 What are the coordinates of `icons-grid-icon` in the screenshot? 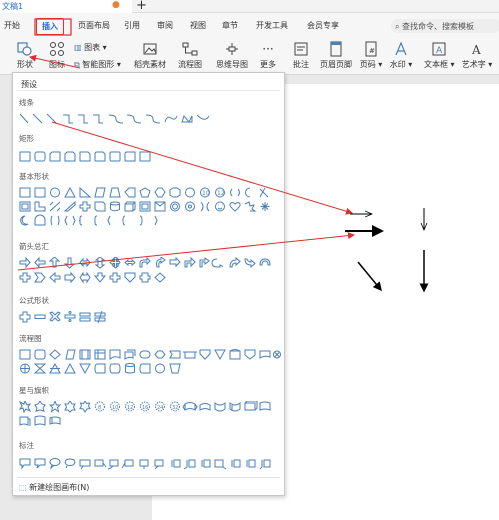 It's located at (57, 49).